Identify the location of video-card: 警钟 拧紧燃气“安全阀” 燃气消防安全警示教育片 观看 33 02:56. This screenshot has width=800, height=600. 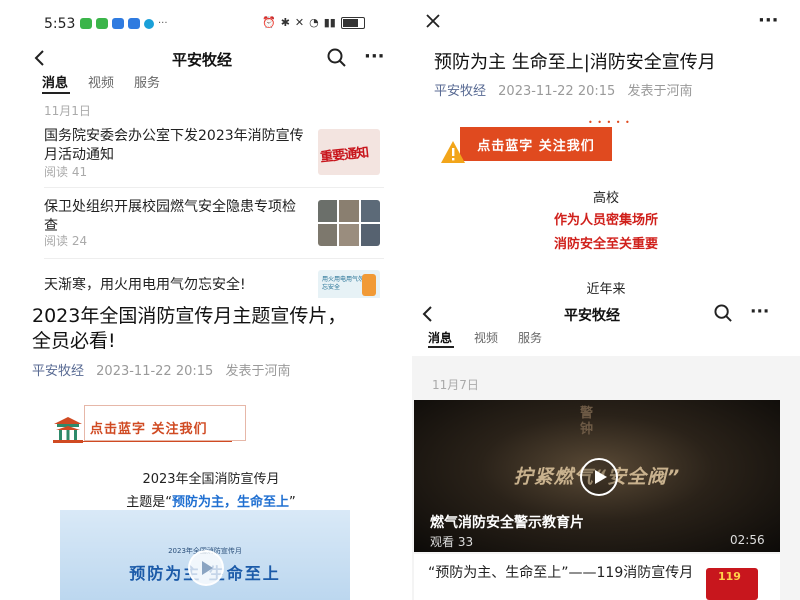
(597, 476).